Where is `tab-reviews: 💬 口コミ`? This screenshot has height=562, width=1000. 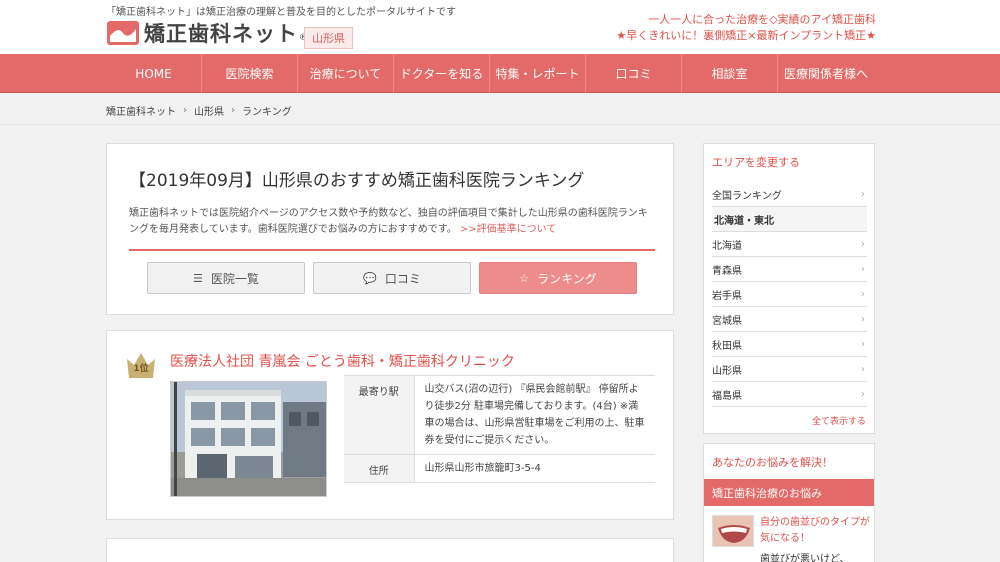 tab-reviews: 💬 口コミ is located at coordinates (392, 278).